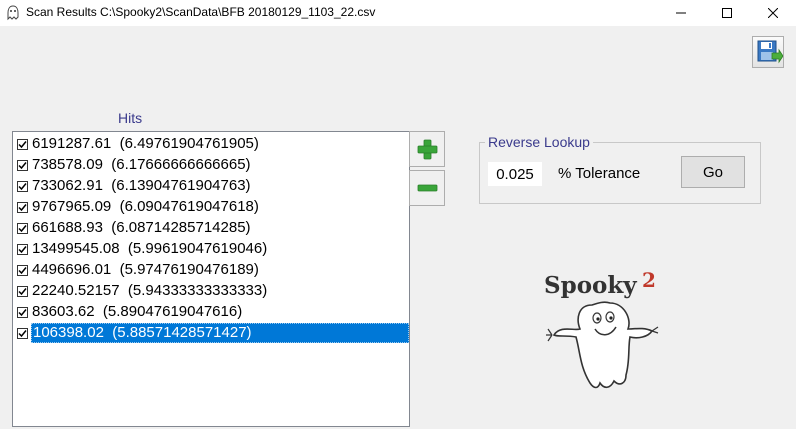 The height and width of the screenshot is (429, 796). What do you see at coordinates (141, 185) in the screenshot?
I see `list-item-text: 733062.91 (6.13904761904763)` at bounding box center [141, 185].